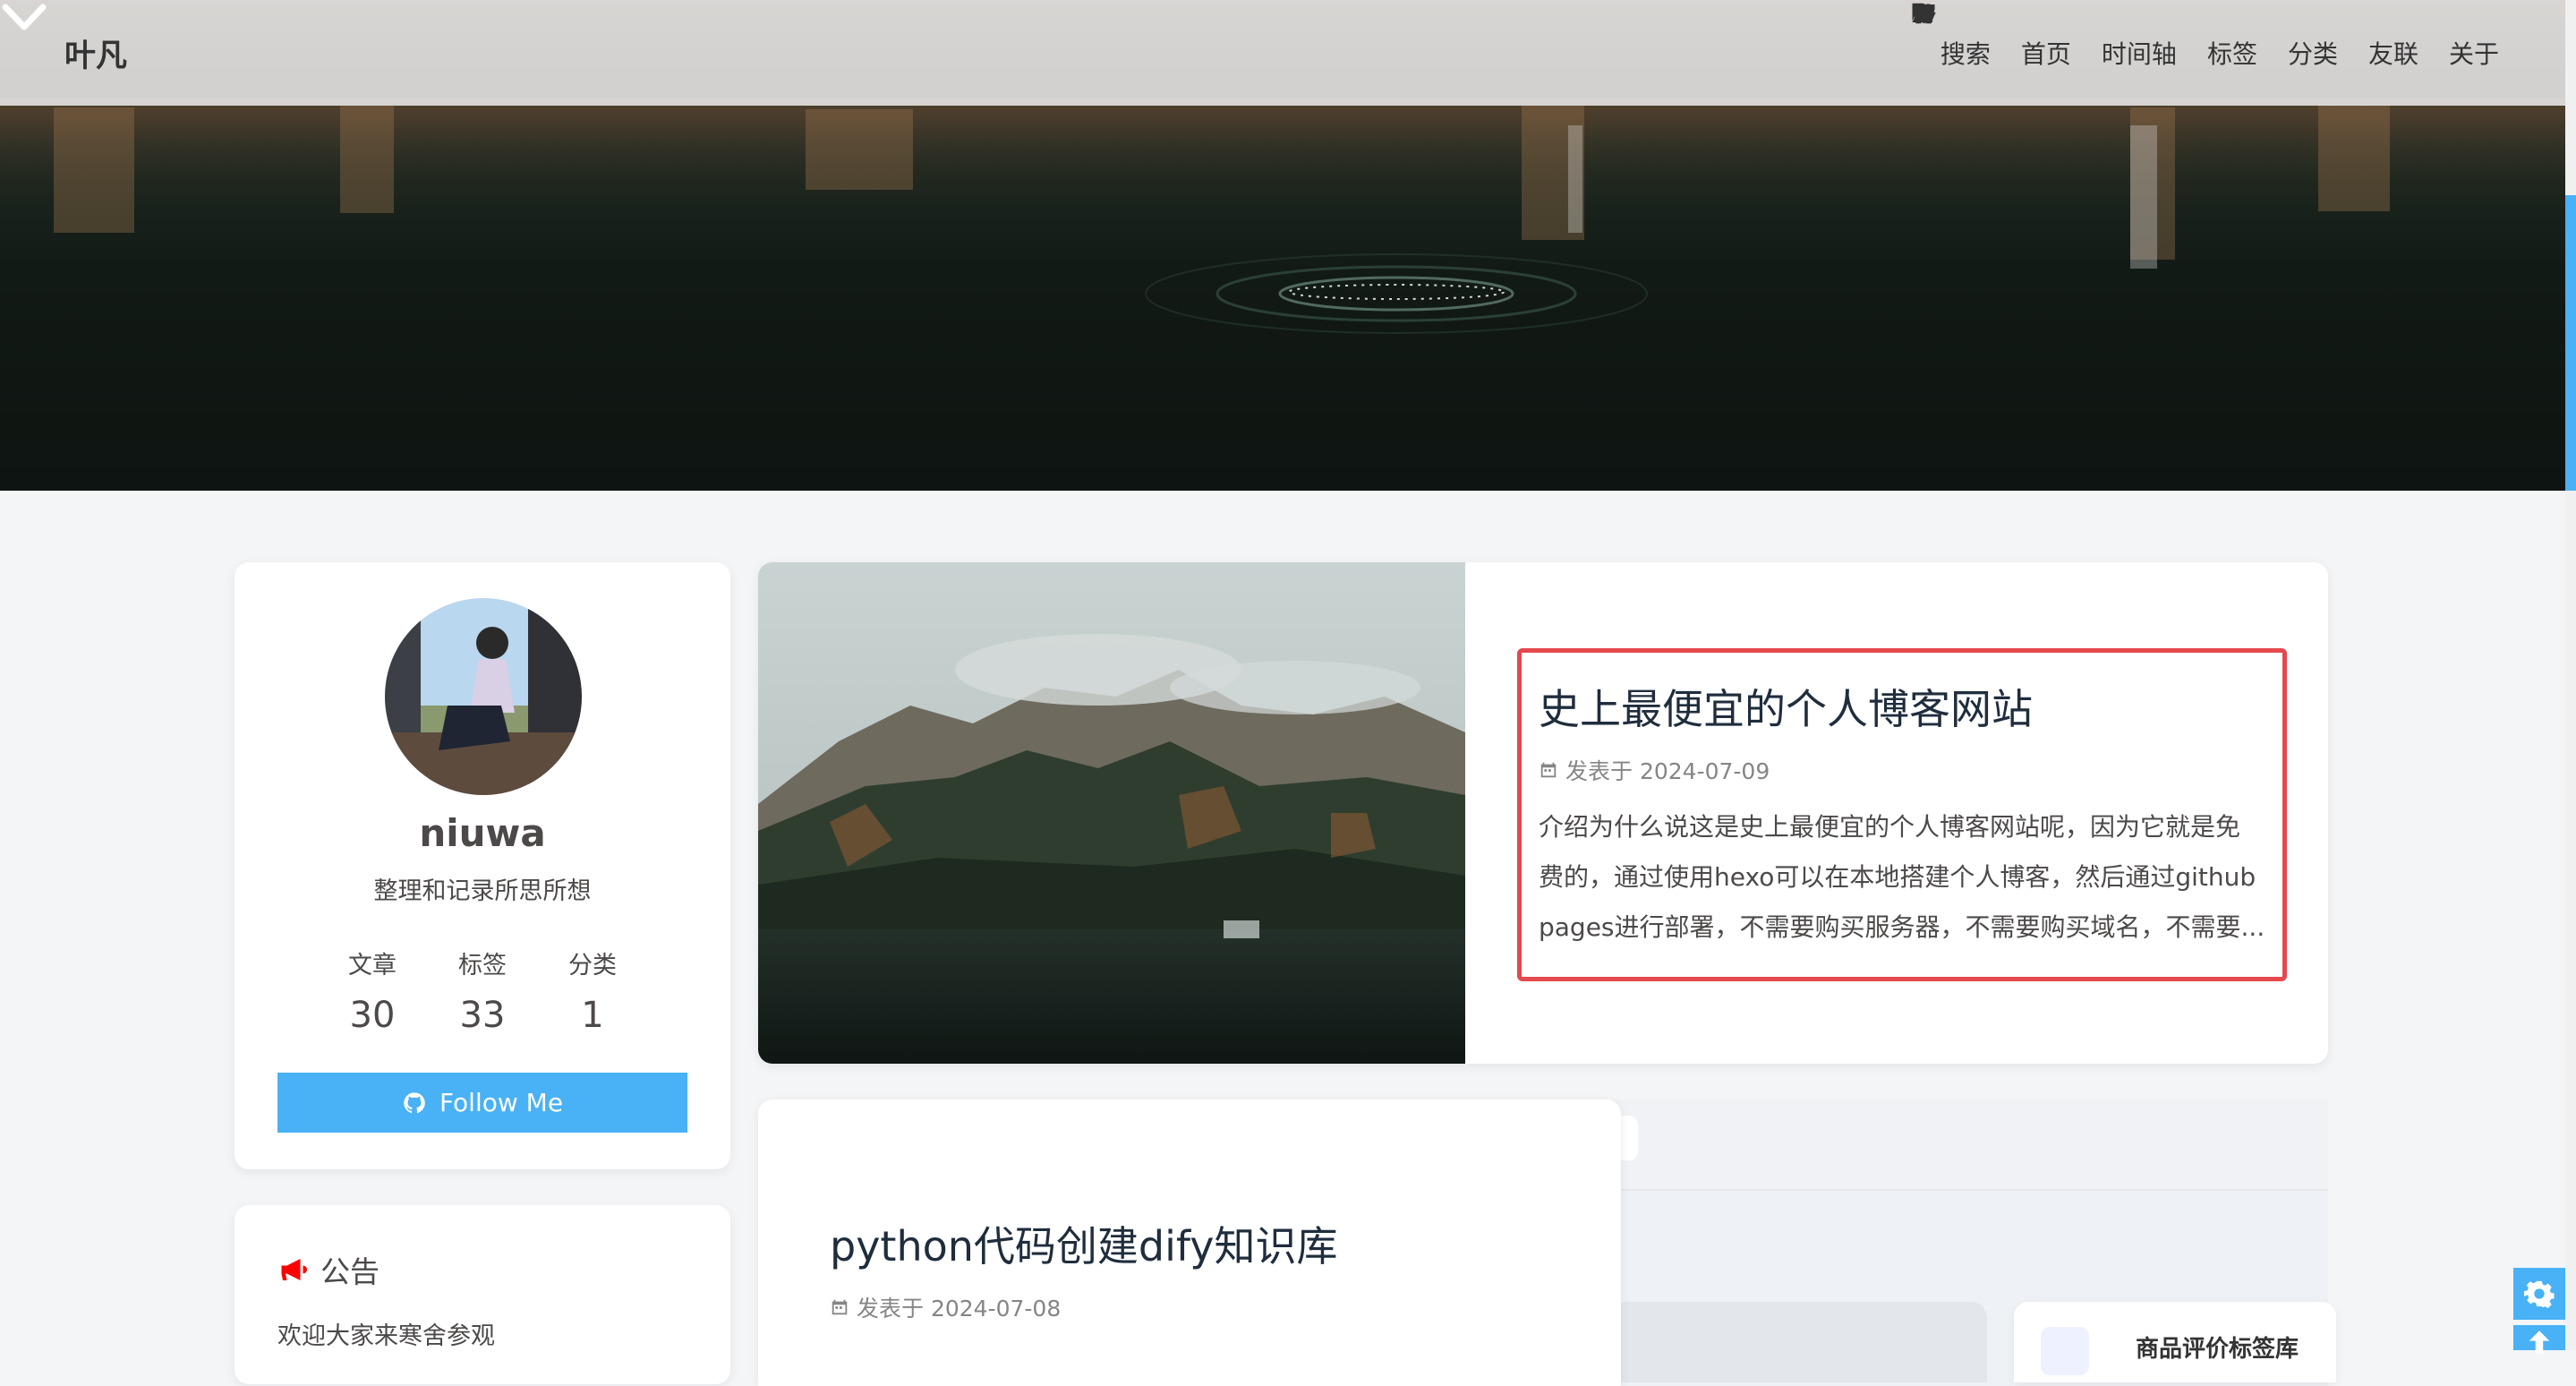  I want to click on background-card-title: 商品评价标签库, so click(2217, 1349).